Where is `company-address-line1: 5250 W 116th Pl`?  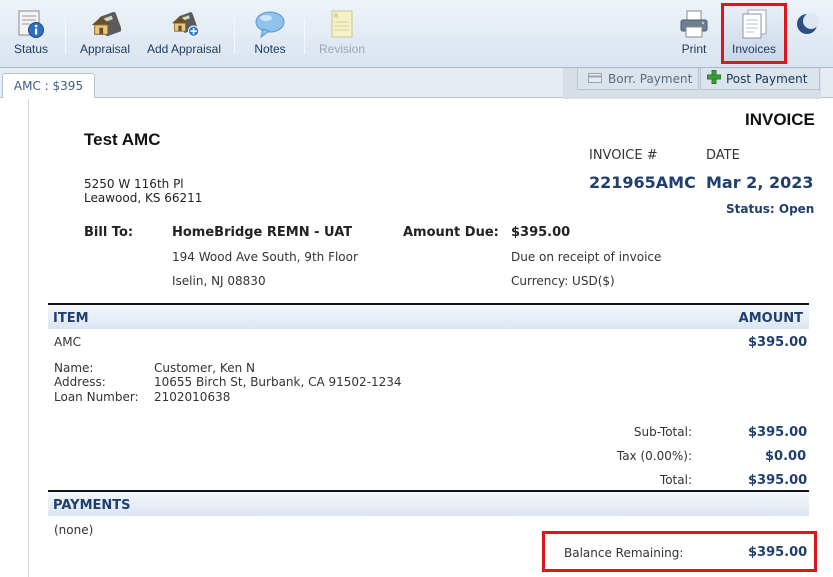 company-address-line1: 5250 W 116th Pl is located at coordinates (134, 184).